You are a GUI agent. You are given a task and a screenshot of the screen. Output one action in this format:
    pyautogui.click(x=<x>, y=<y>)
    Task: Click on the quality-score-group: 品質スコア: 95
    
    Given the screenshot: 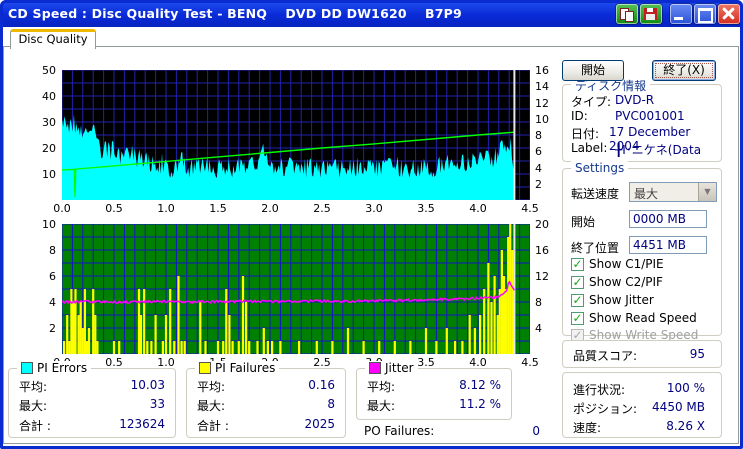 What is the action you would take?
    pyautogui.click(x=642, y=354)
    